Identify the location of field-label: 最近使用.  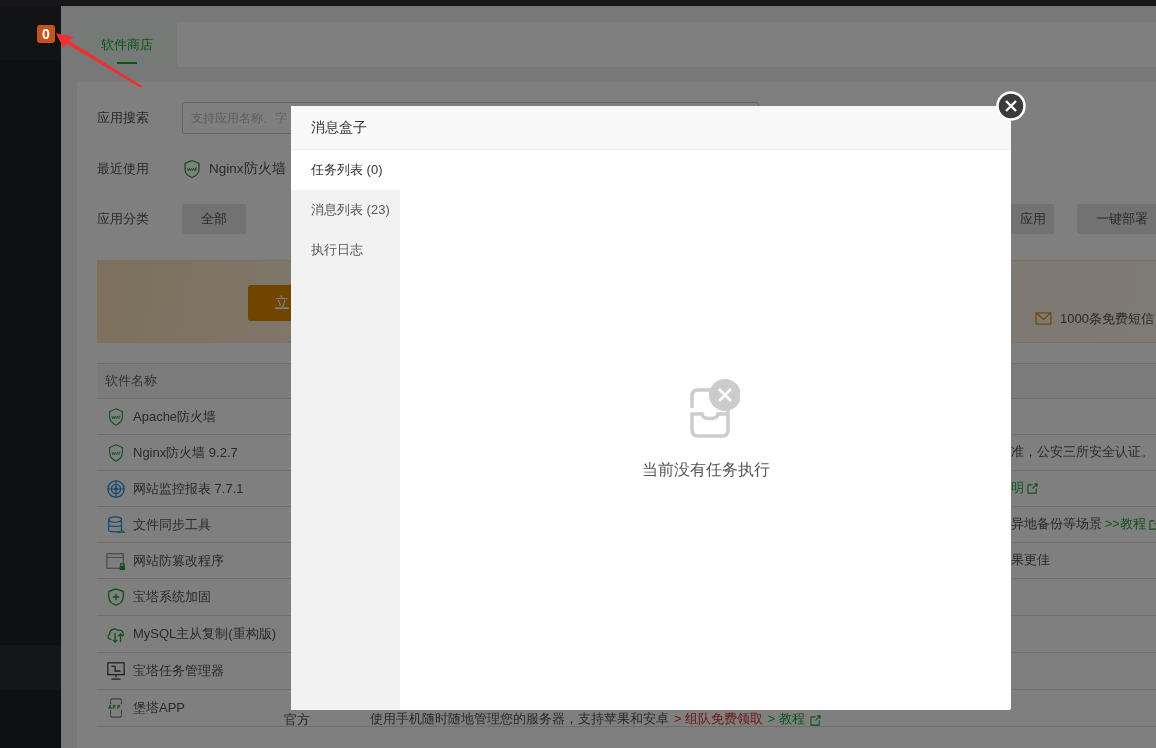
(123, 169).